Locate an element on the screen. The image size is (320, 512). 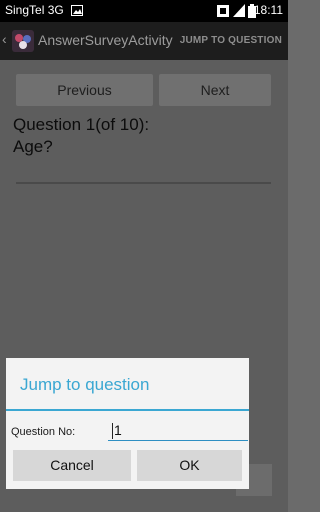
question-text: Age? is located at coordinates (33, 146).